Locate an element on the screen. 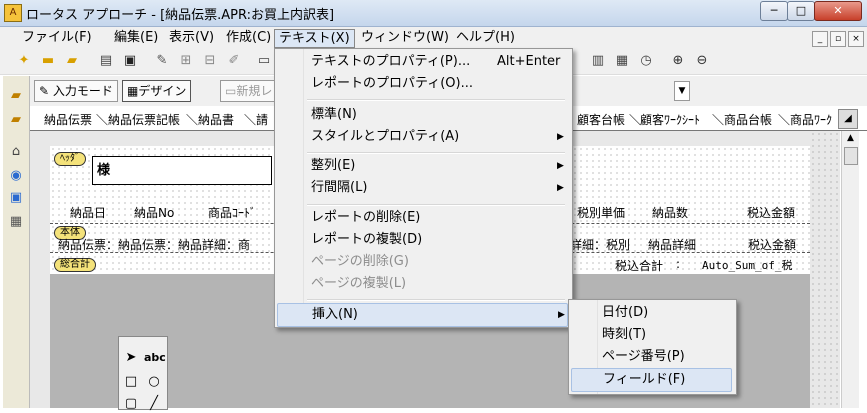 The height and width of the screenshot is (413, 867). body-row-field: 詳細：税別 is located at coordinates (600, 244).